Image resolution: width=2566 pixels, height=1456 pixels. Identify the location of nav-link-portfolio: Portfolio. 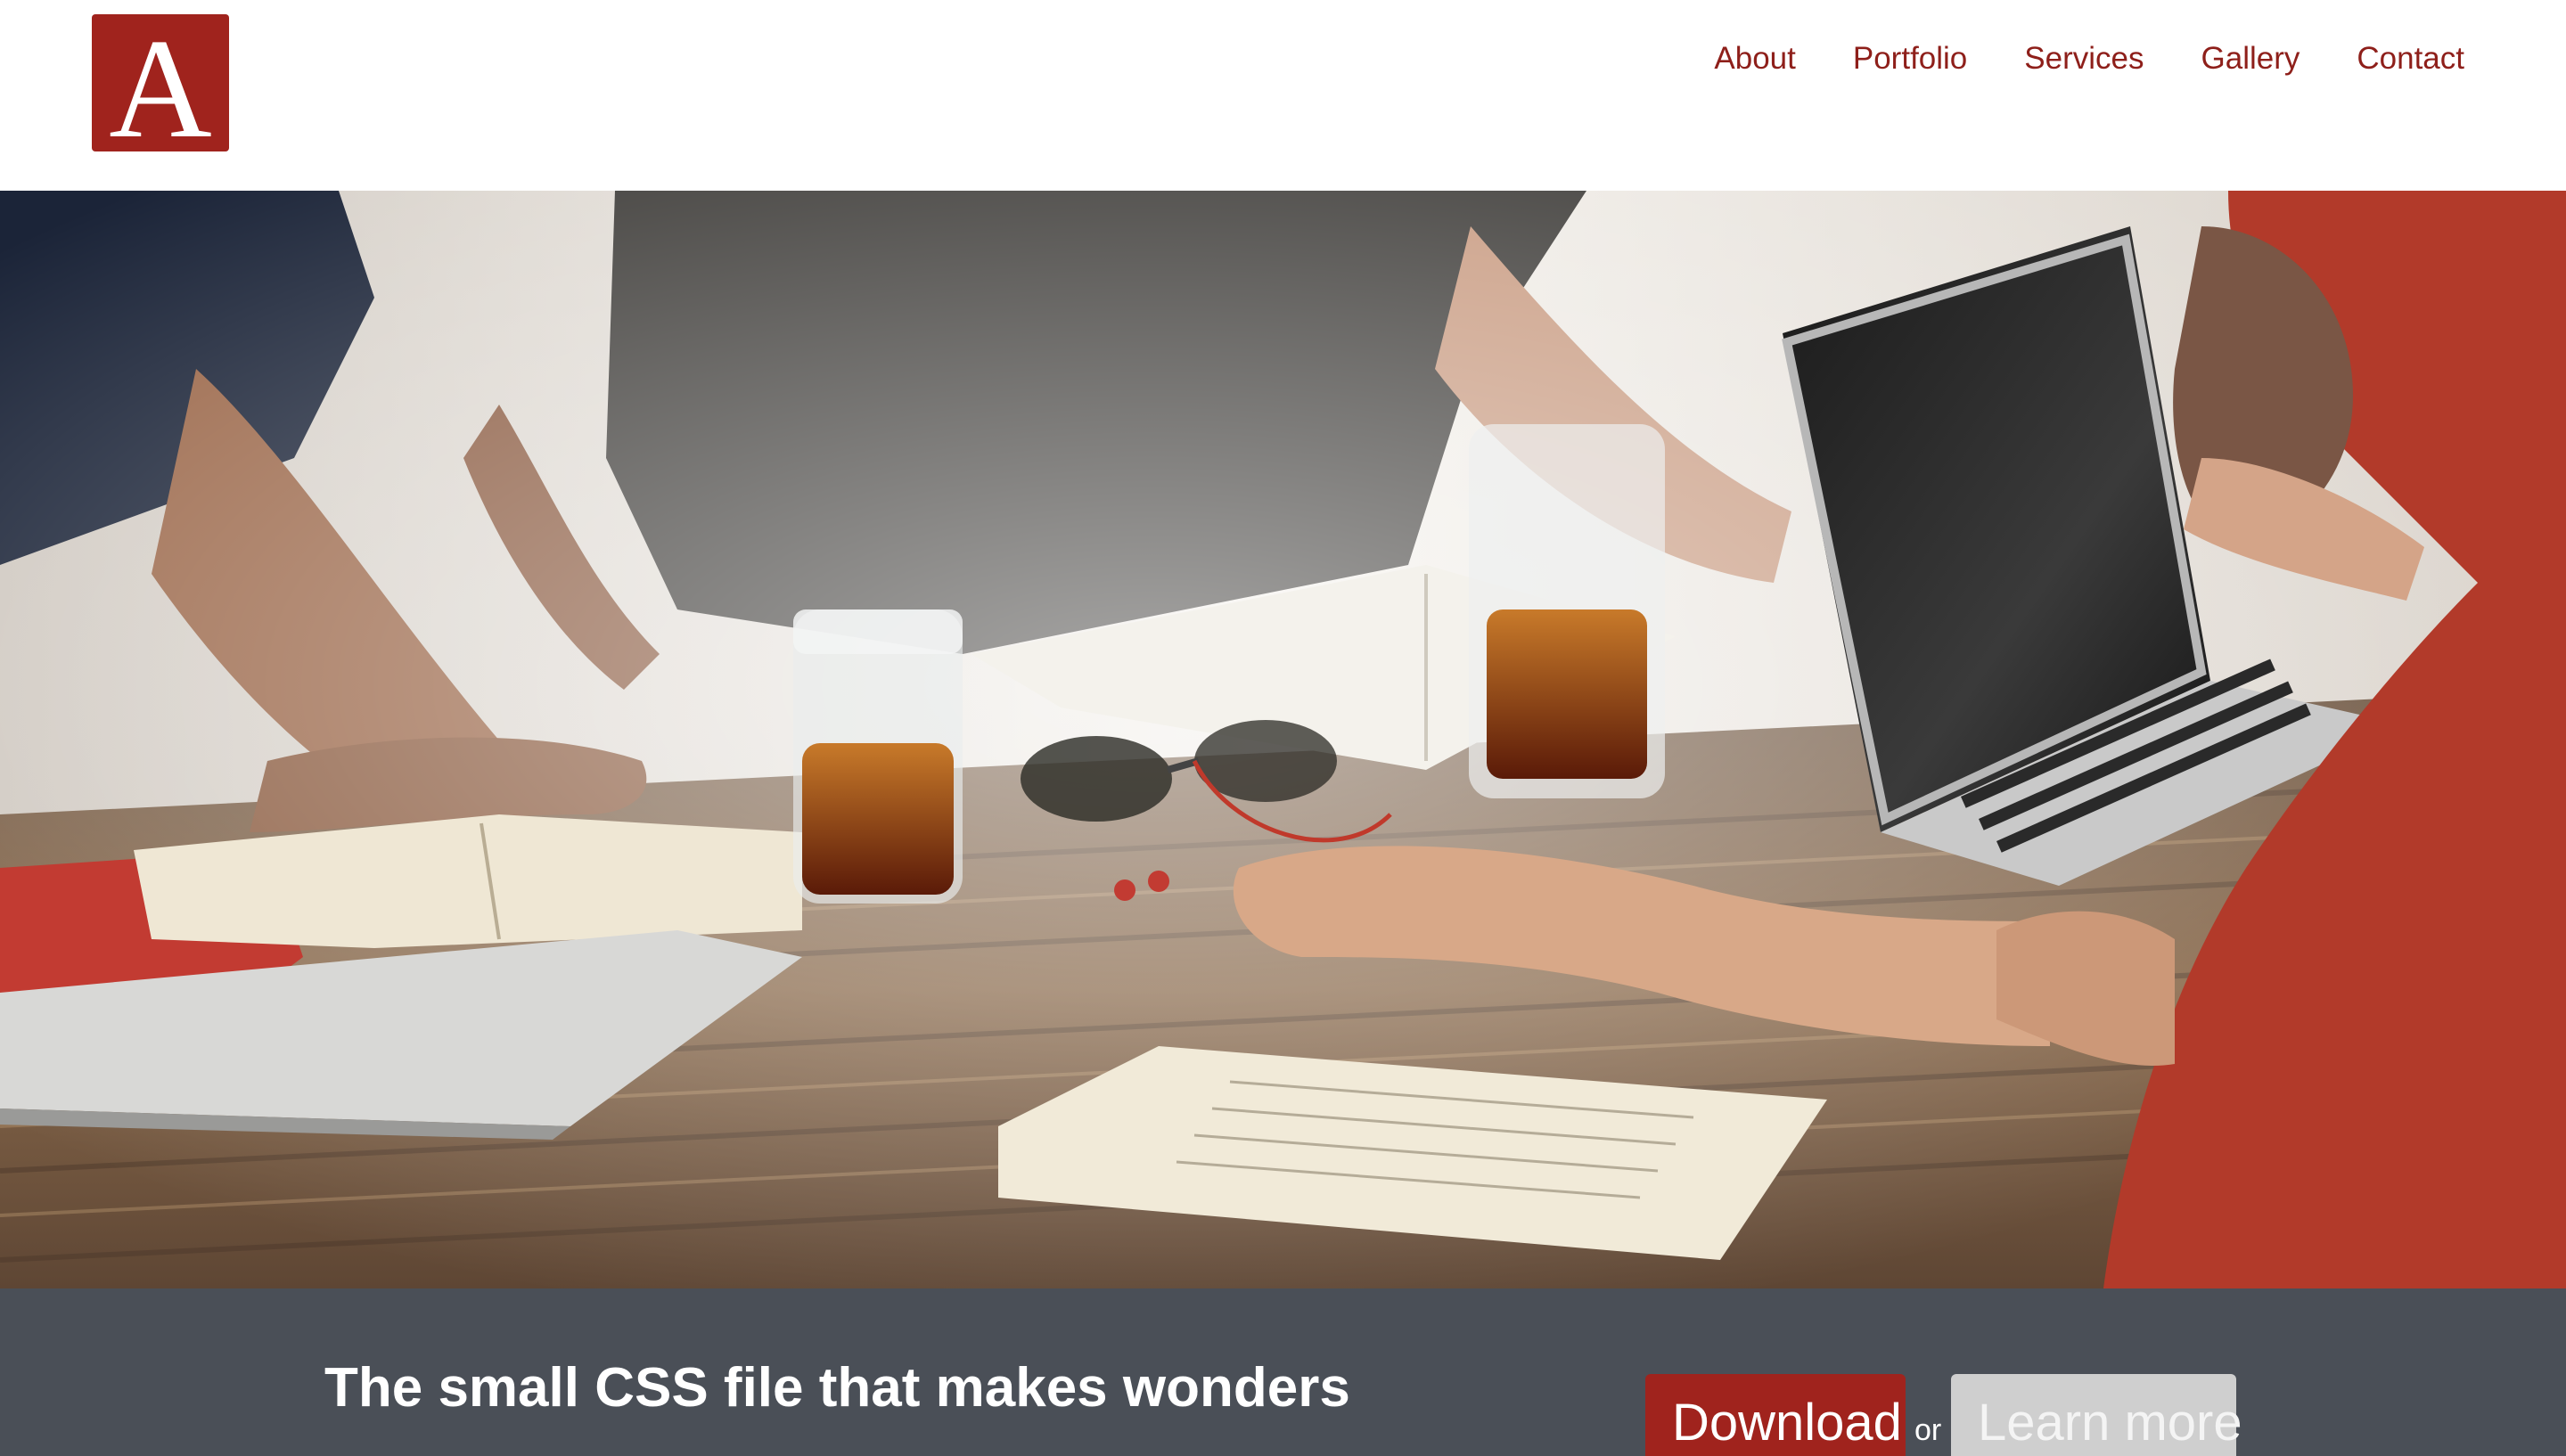
(1910, 59).